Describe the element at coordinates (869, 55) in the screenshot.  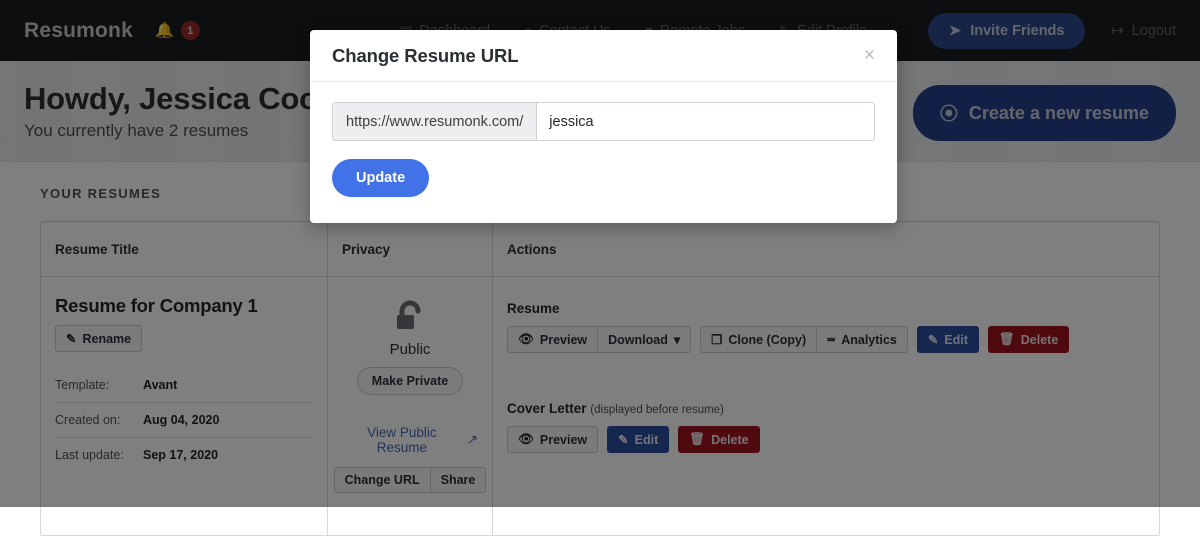
I see `close-icon: ×` at that location.